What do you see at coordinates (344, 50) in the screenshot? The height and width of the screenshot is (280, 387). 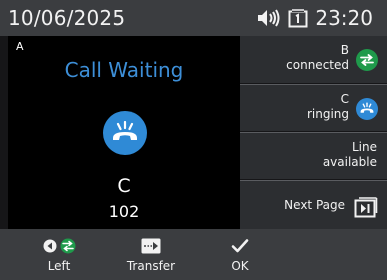 I see `line-b-label: B` at bounding box center [344, 50].